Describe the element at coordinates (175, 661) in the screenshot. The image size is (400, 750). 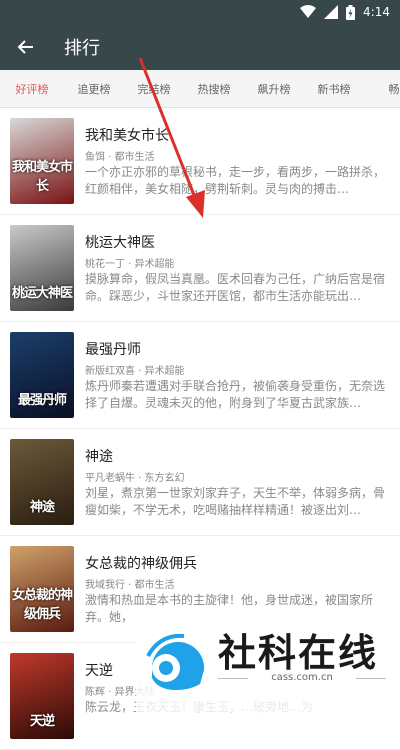
I see `watermark-logo-icon` at that location.